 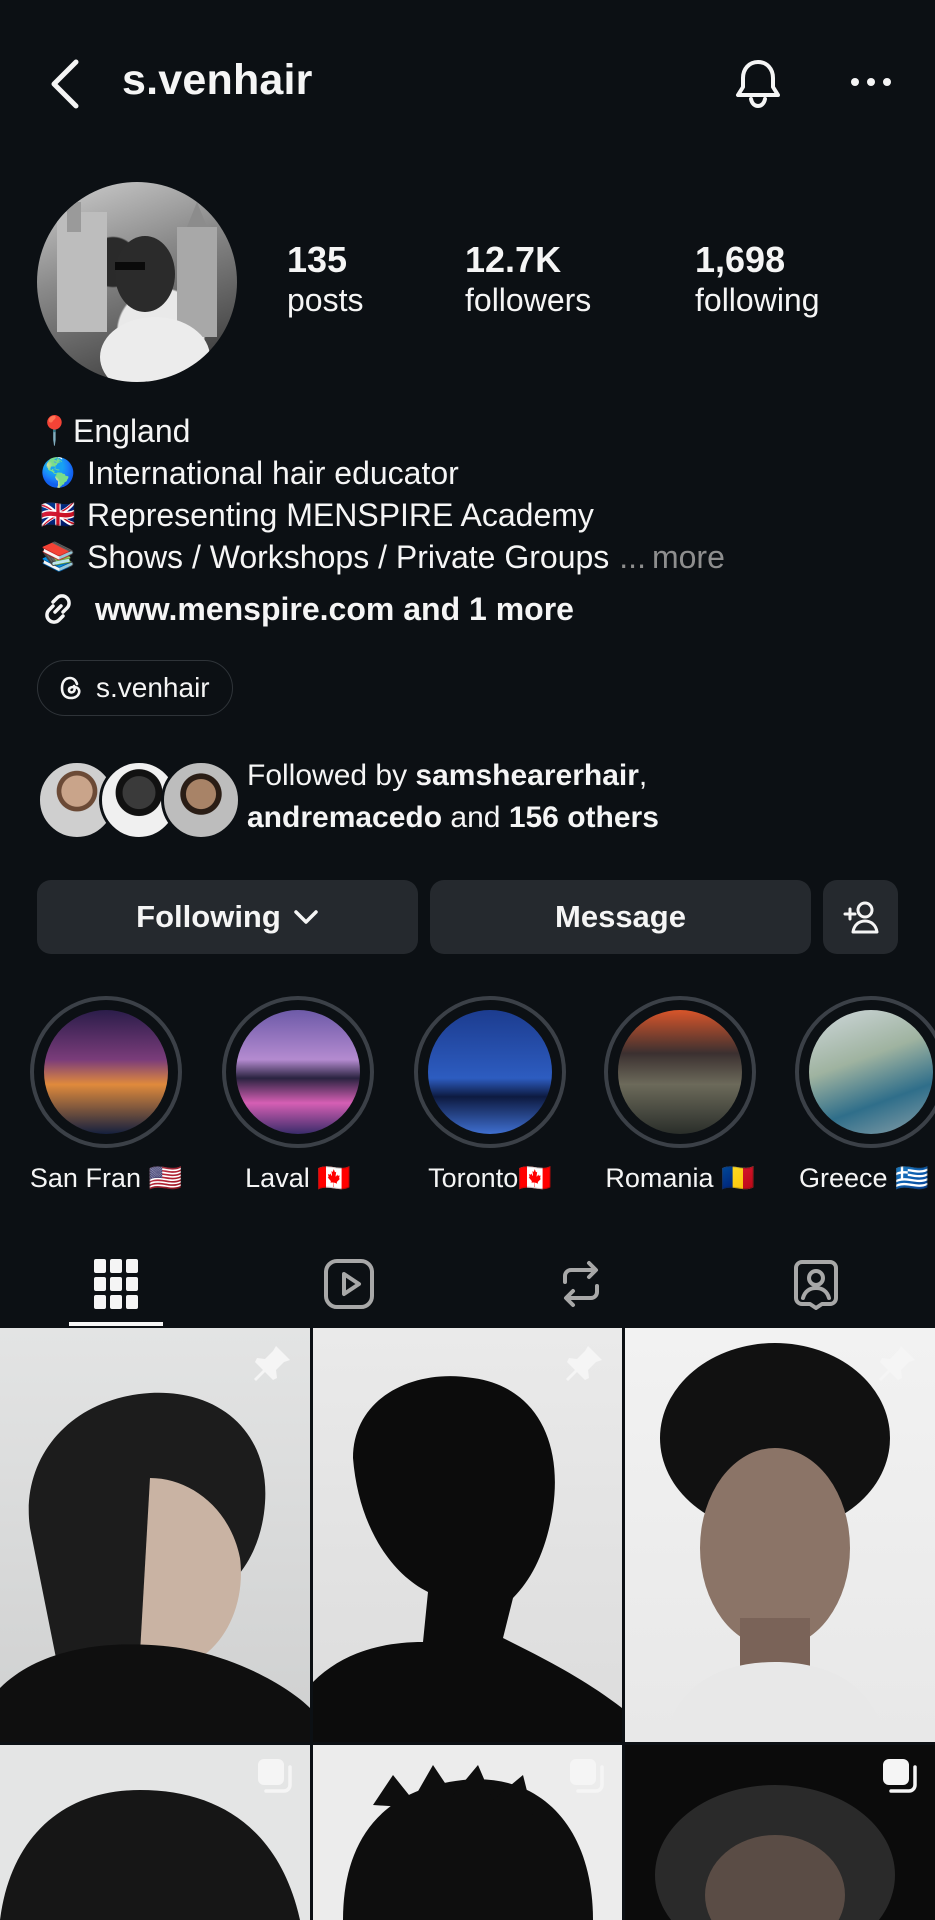 What do you see at coordinates (688, 557) in the screenshot?
I see `bio-more-link: more` at bounding box center [688, 557].